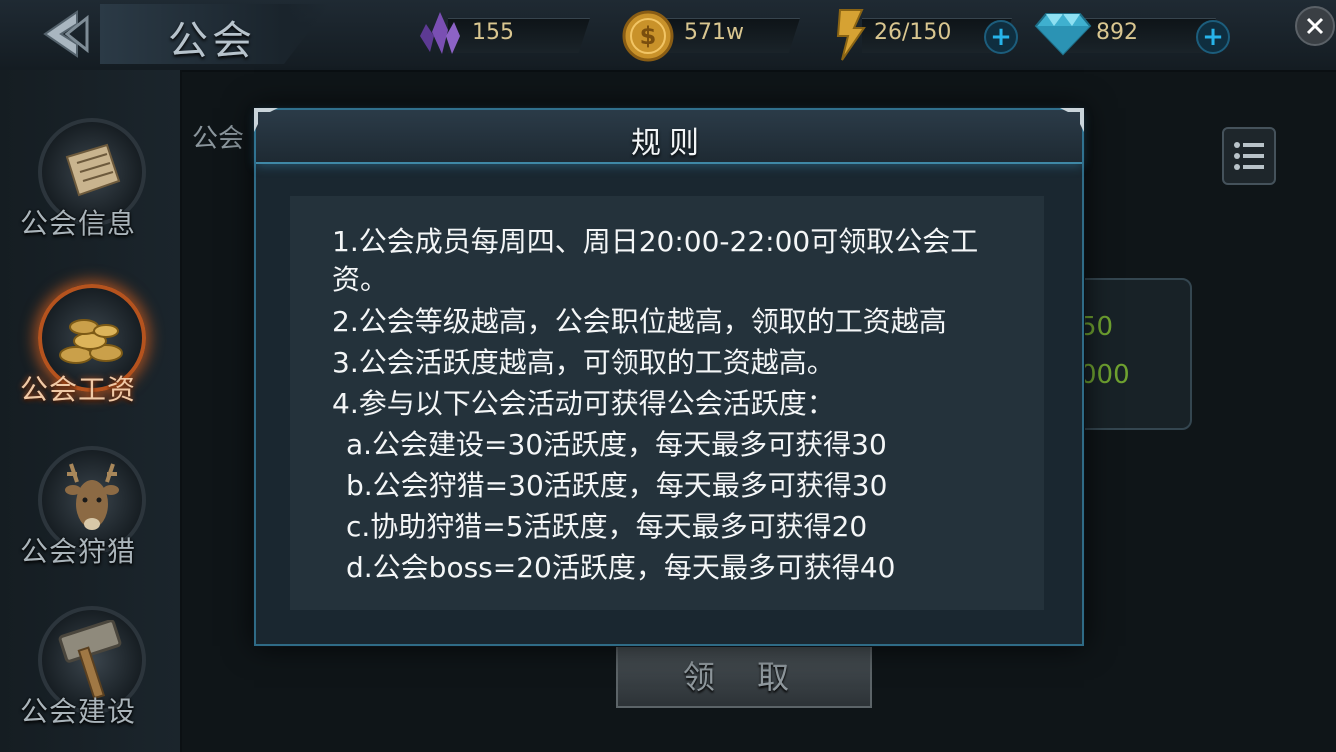 The image size is (1336, 752). I want to click on close-button, so click(1315, 26).